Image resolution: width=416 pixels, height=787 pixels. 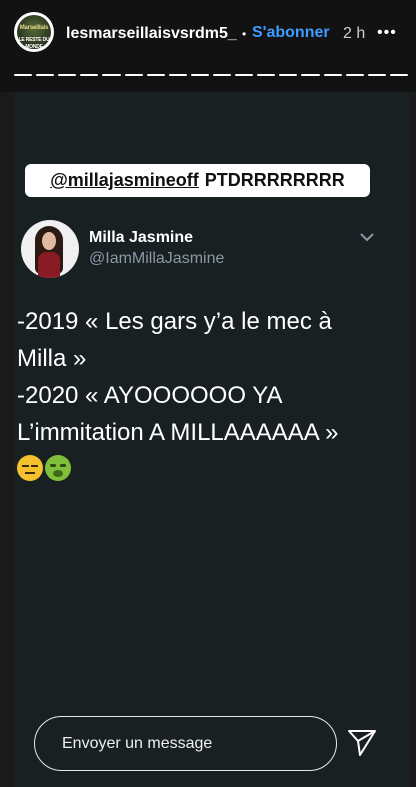 I want to click on story-progress-bar, so click(x=211, y=75).